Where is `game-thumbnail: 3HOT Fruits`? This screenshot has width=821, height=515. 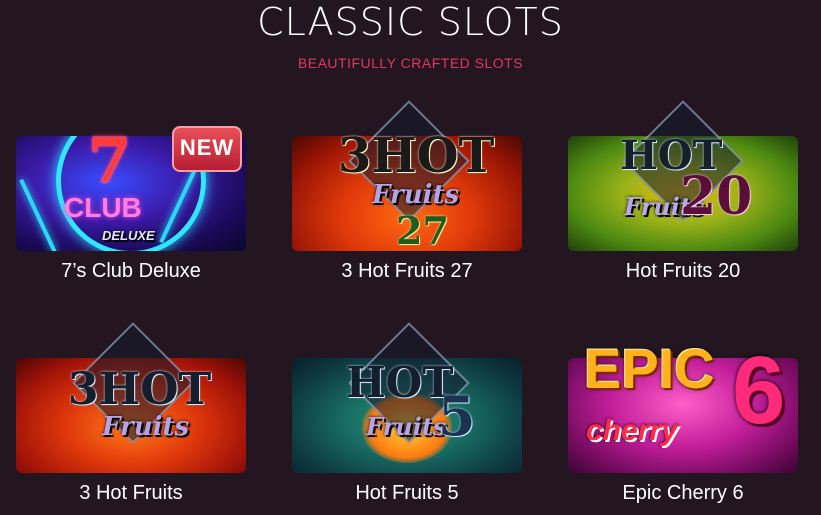
game-thumbnail: 3HOT Fruits is located at coordinates (131, 397).